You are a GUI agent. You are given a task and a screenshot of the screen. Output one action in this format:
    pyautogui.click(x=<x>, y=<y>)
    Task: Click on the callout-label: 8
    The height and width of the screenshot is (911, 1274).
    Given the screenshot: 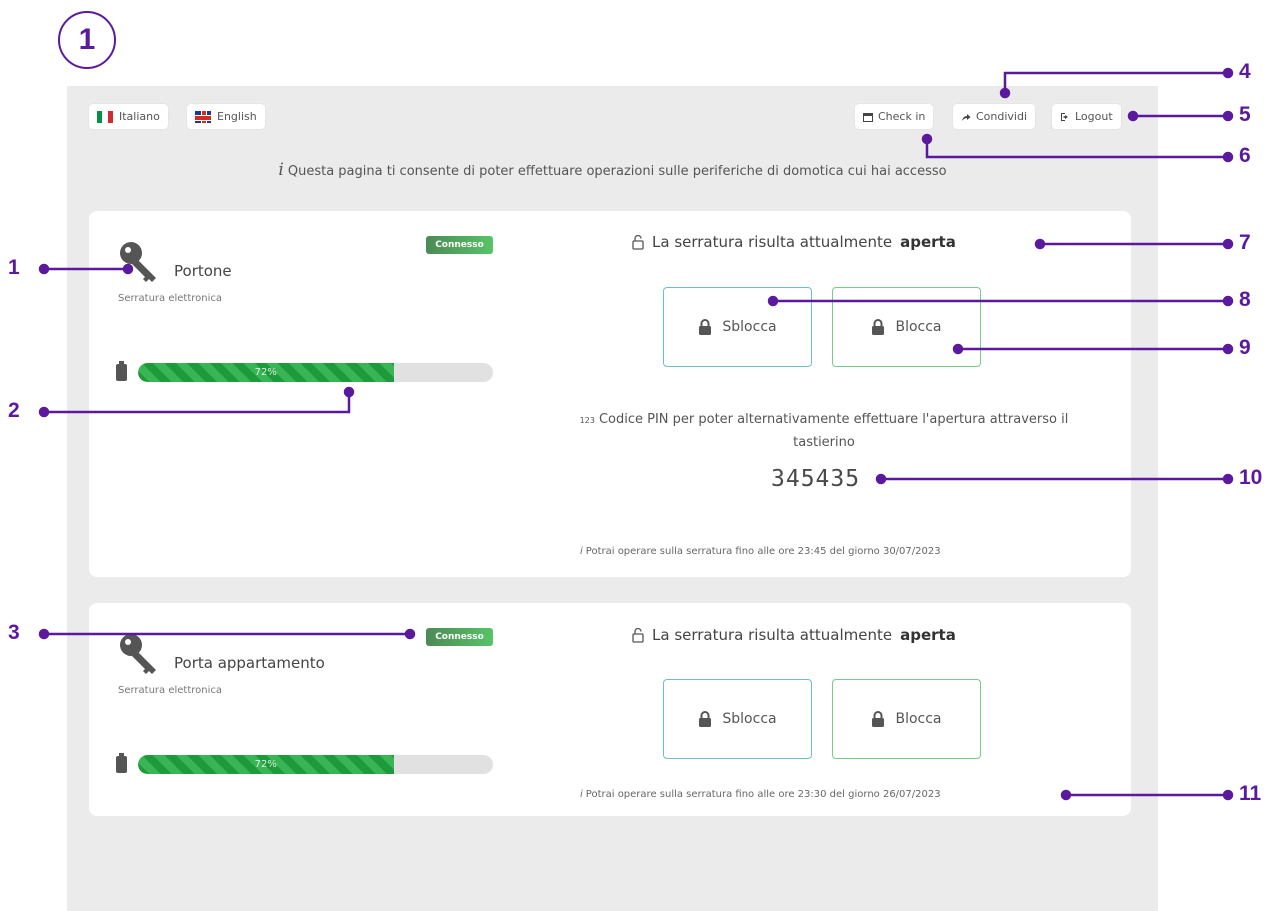 What is the action you would take?
    pyautogui.click(x=1245, y=299)
    